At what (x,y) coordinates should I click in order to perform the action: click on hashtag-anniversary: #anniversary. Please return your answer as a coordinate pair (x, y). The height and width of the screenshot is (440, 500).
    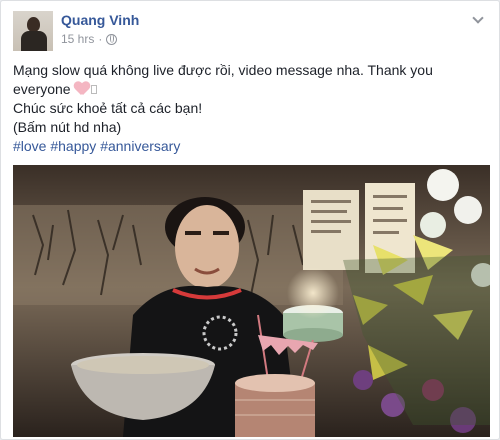
    Looking at the image, I should click on (140, 146).